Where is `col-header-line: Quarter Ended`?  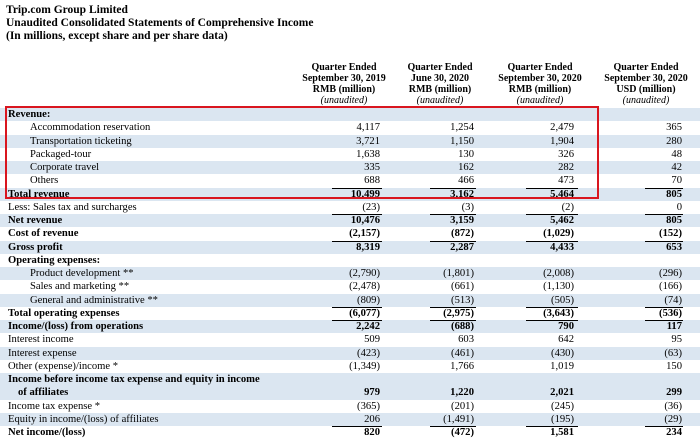 col-header-line: Quarter Ended is located at coordinates (540, 67).